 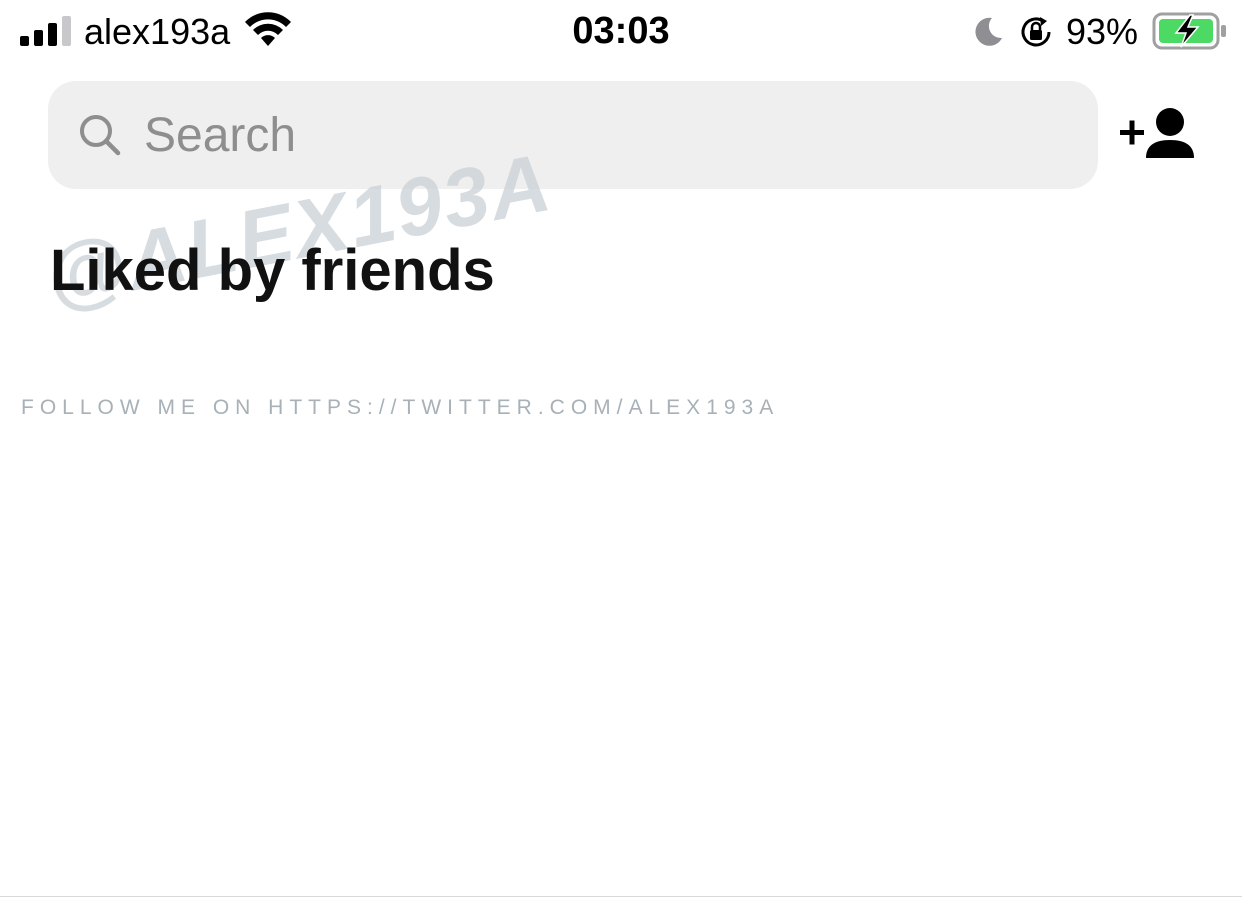 I want to click on moon-icon, so click(x=988, y=32).